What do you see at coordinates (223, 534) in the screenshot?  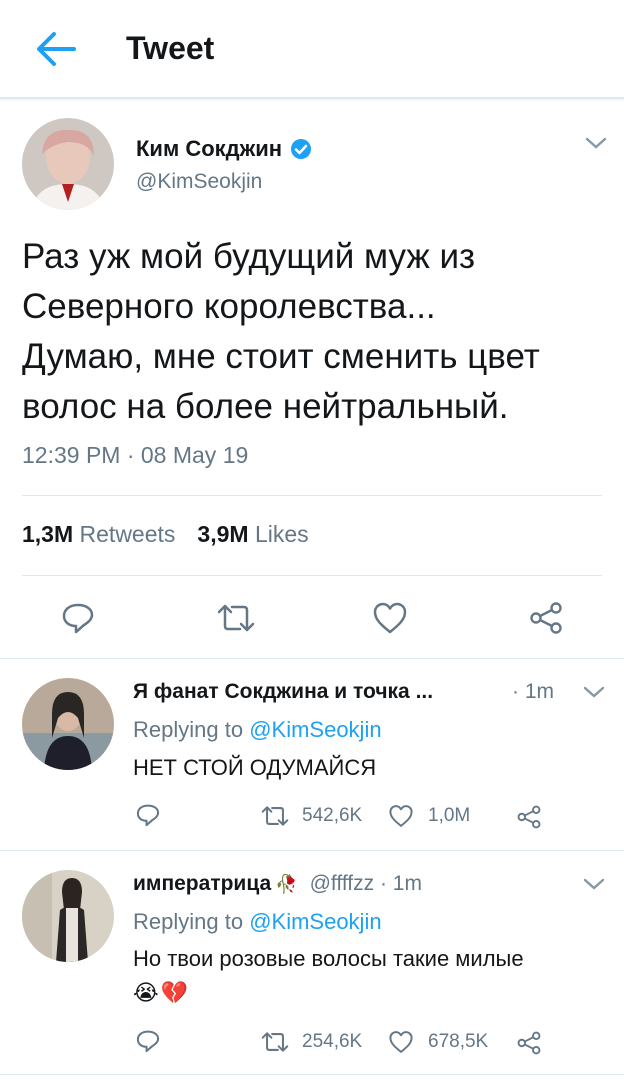 I see `likes-count: 3,9M` at bounding box center [223, 534].